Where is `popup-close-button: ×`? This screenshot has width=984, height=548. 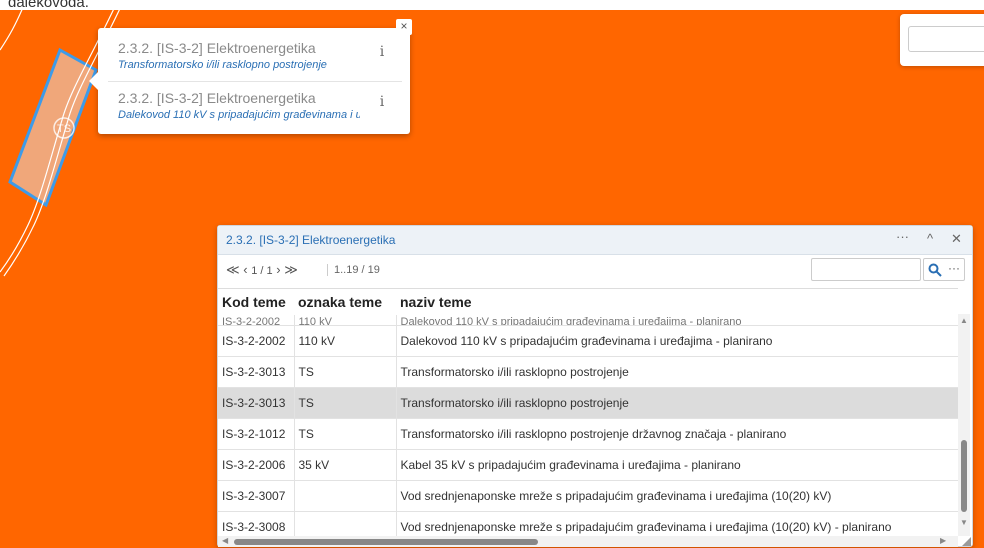 popup-close-button: × is located at coordinates (404, 27).